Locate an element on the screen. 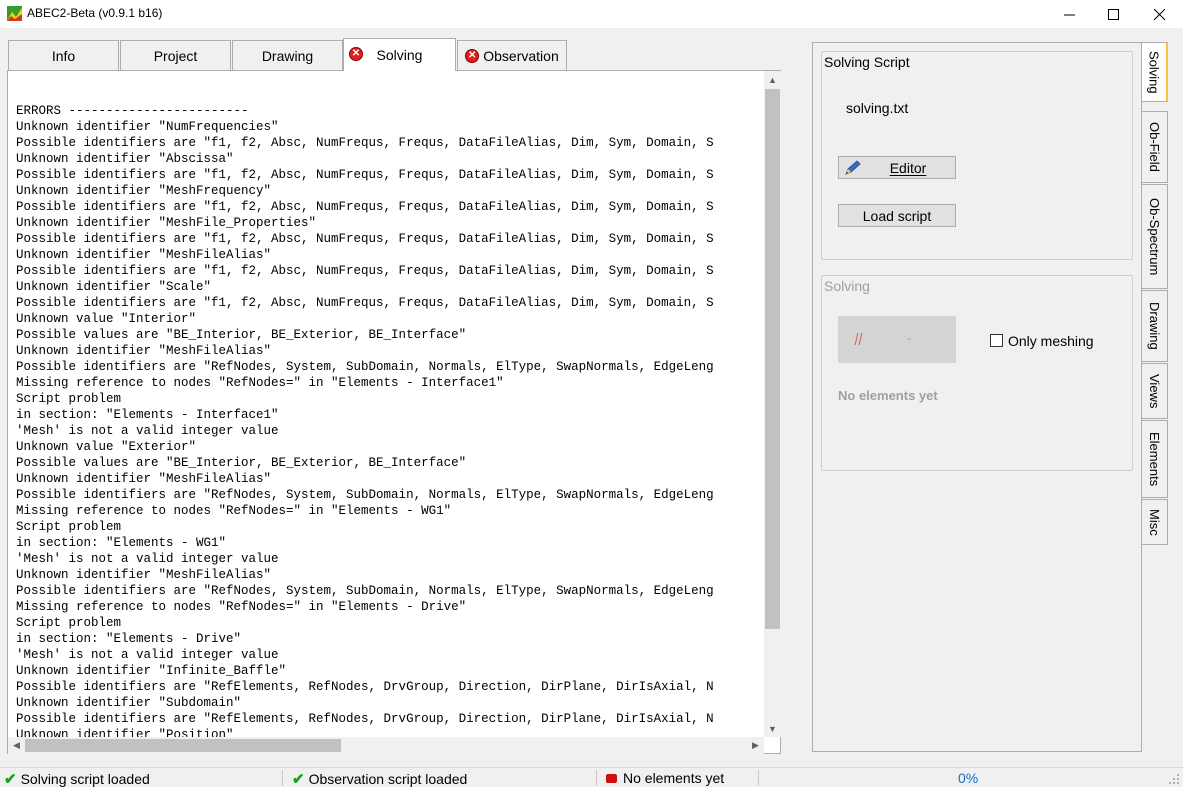 This screenshot has width=1183, height=787. tab-solving: ✕ Solving is located at coordinates (399, 54).